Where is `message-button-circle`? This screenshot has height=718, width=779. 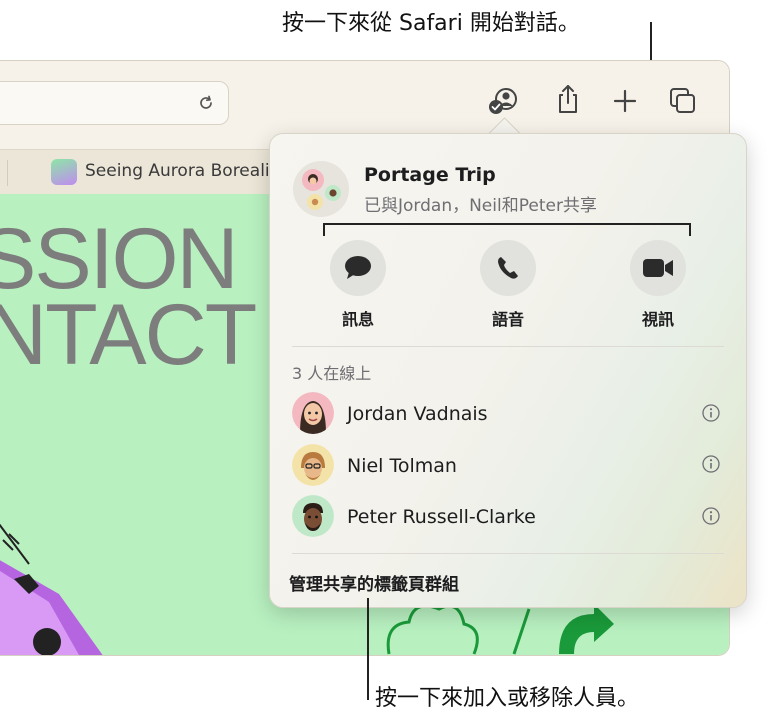 message-button-circle is located at coordinates (358, 268).